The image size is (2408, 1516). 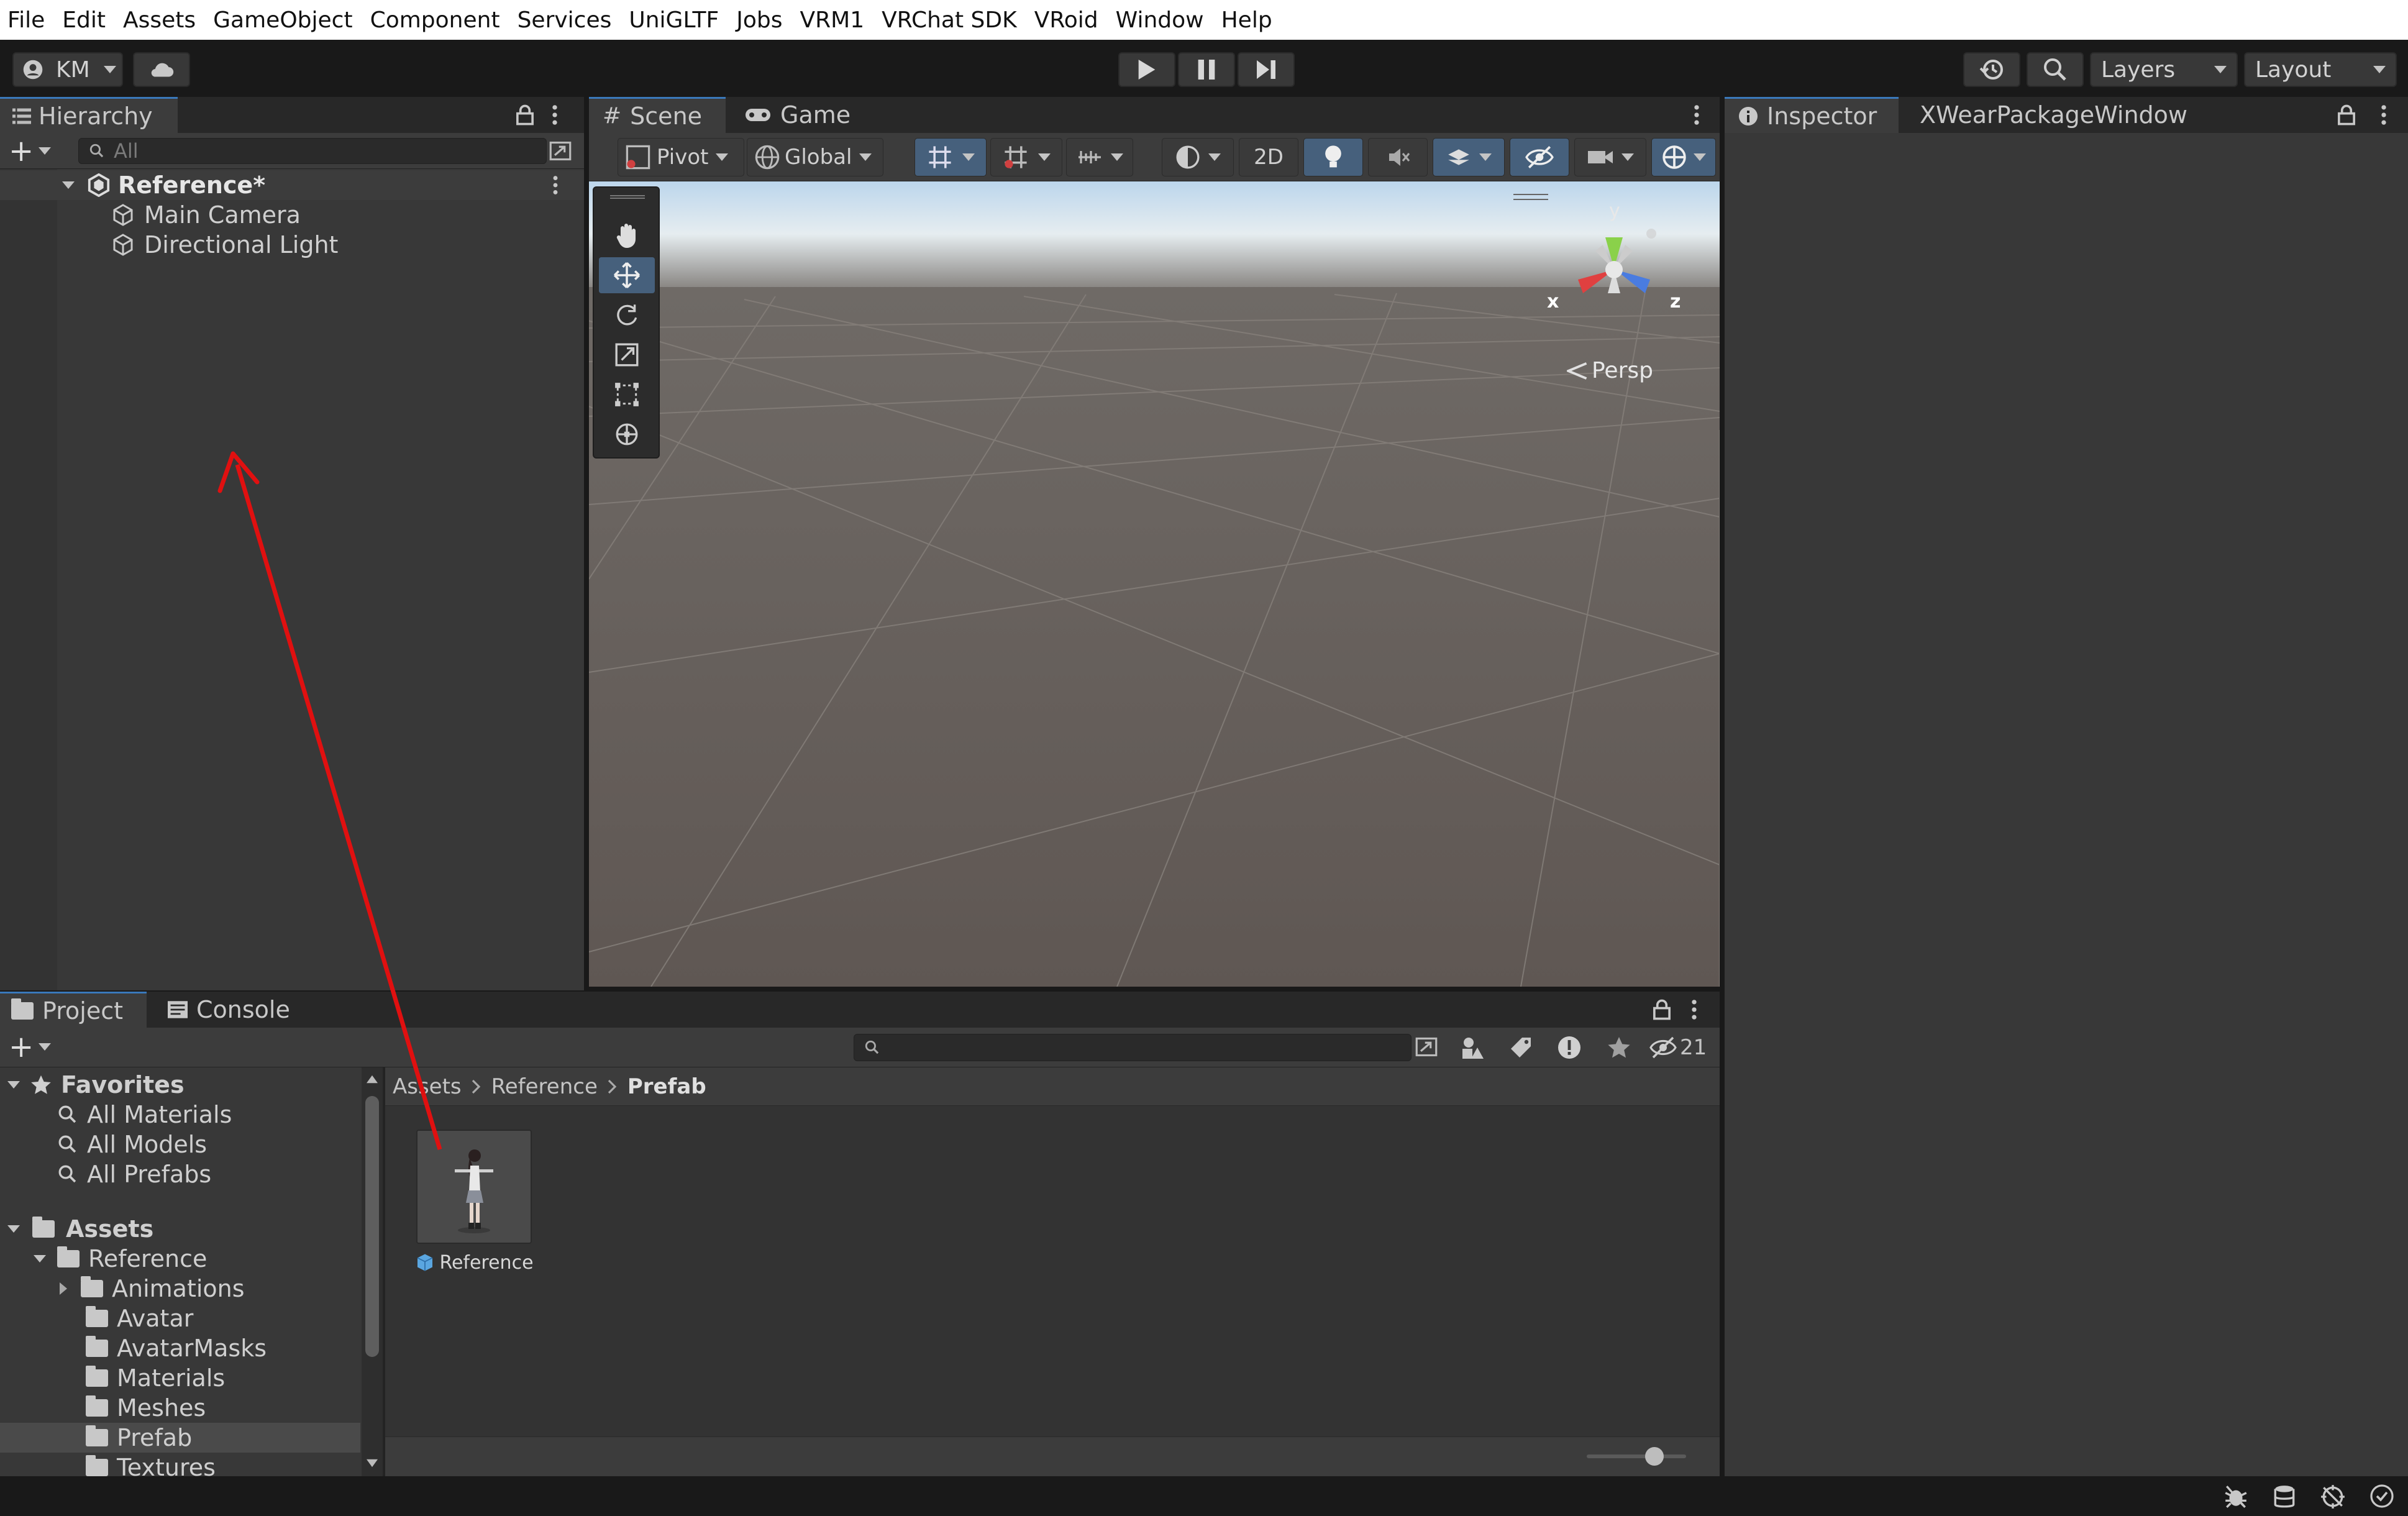 What do you see at coordinates (1333, 157) in the screenshot?
I see `lighting-toggle` at bounding box center [1333, 157].